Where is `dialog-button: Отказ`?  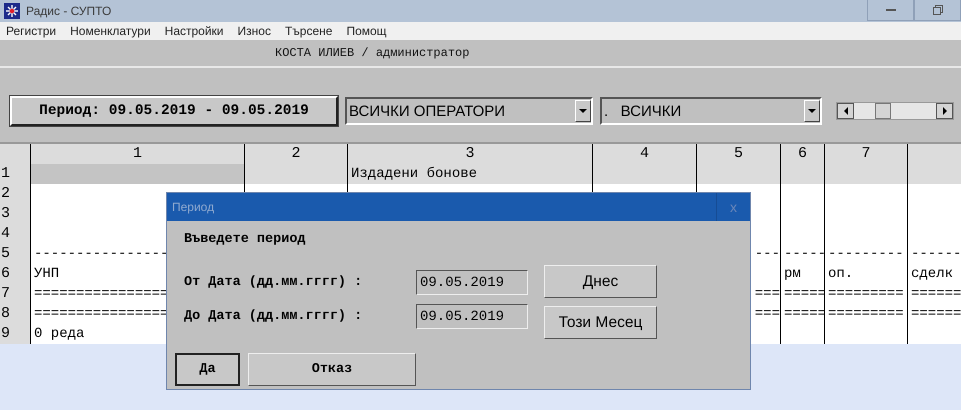
dialog-button: Отказ is located at coordinates (332, 369).